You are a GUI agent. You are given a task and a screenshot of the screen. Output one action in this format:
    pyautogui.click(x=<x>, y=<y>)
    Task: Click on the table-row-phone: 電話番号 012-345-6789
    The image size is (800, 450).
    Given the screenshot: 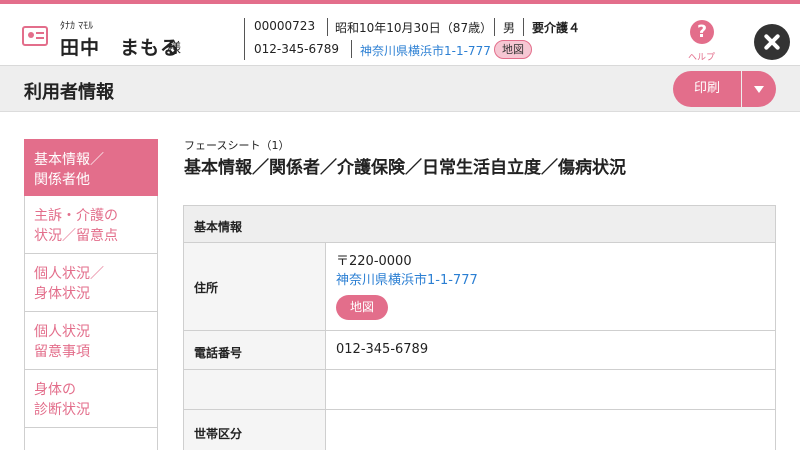 What is the action you would take?
    pyautogui.click(x=479, y=350)
    